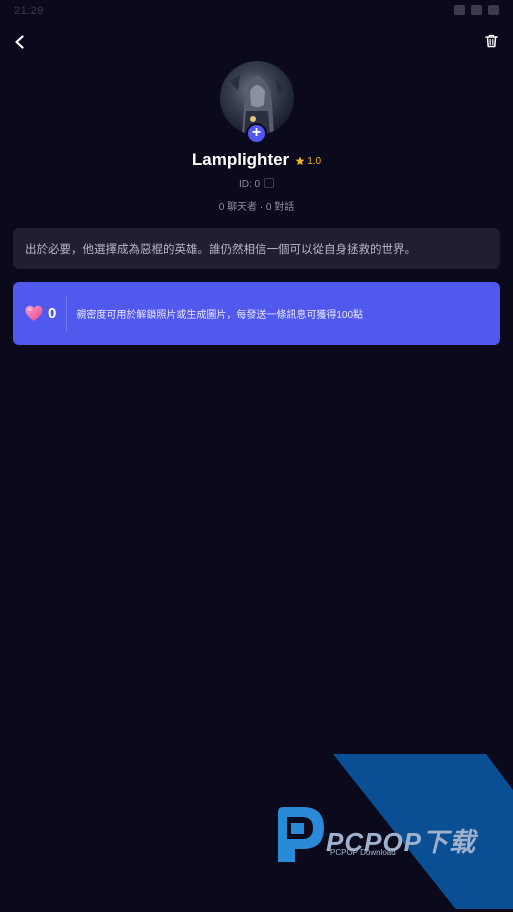 The image size is (513, 912). I want to click on intimacy-card: 0 親密度可用於解鎖照片或生成圖片，每發送一條訊息可獲得100點, so click(256, 313).